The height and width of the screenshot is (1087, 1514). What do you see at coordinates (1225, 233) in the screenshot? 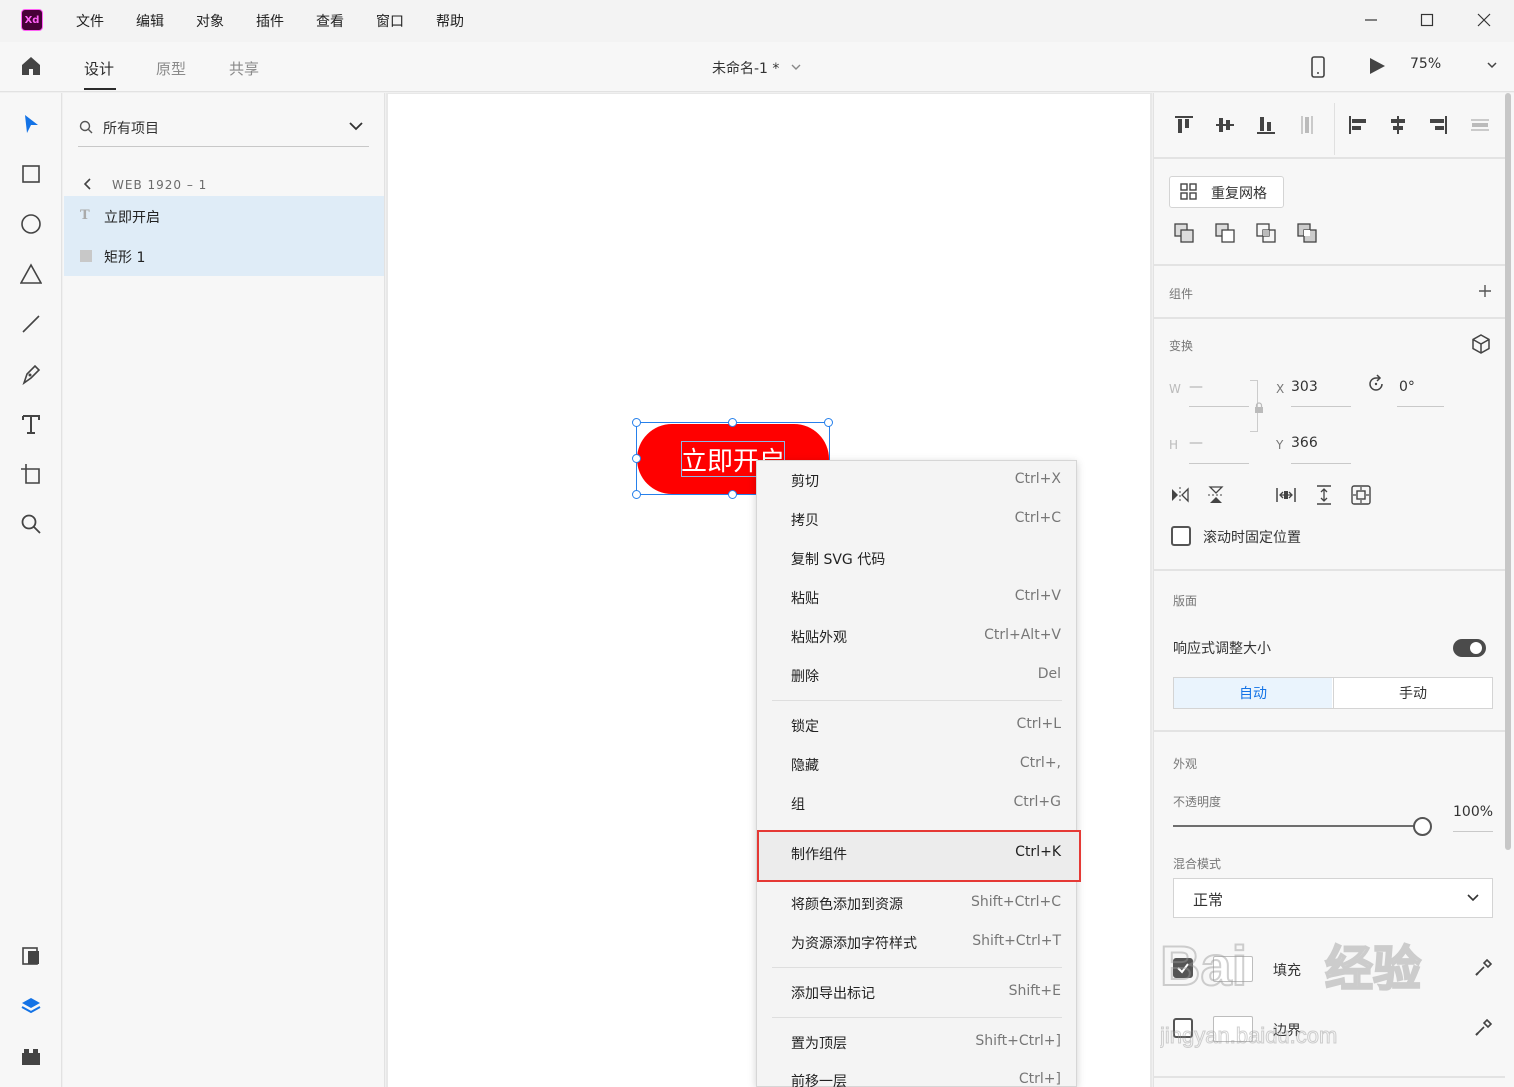
I see `boolean-subtract-icon` at bounding box center [1225, 233].